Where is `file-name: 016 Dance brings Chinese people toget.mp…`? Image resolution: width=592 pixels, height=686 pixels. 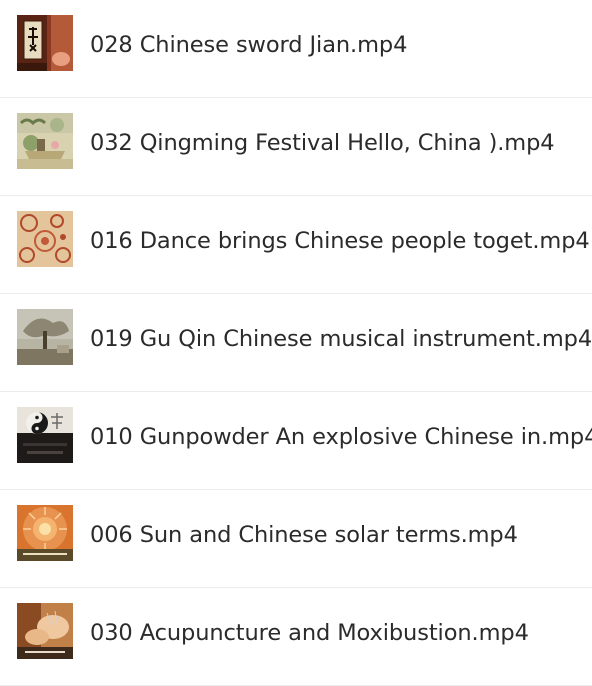
file-name: 016 Dance brings Chinese people toget.mp… is located at coordinates (340, 241).